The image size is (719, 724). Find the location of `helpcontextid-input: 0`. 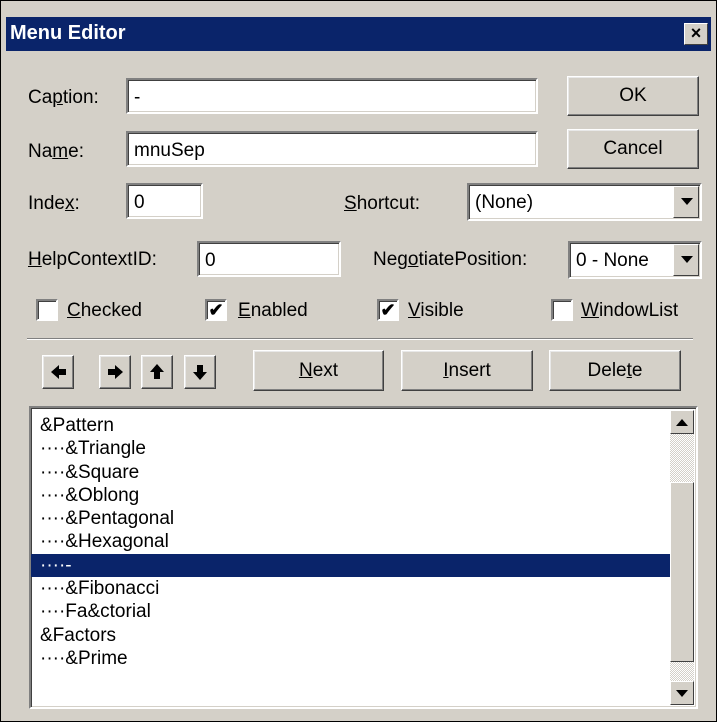

helpcontextid-input: 0 is located at coordinates (269, 259).